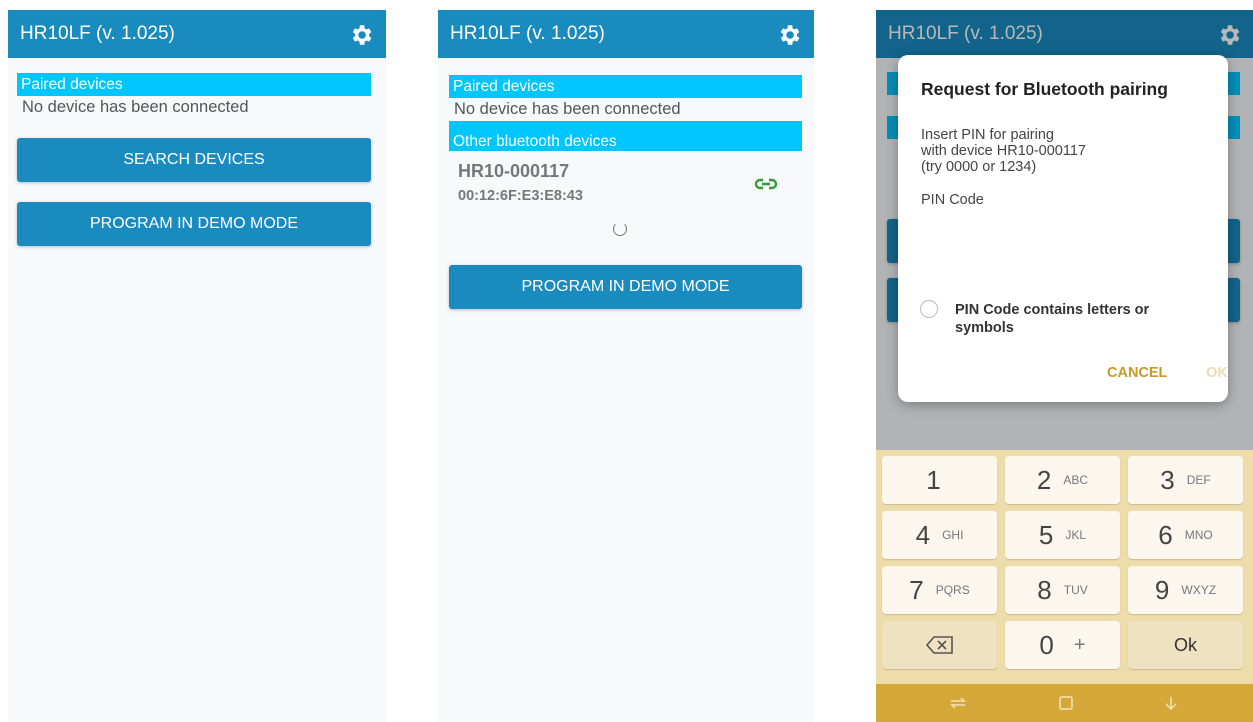 The width and height of the screenshot is (1253, 722). I want to click on device-name: HR10-000117, so click(514, 171).